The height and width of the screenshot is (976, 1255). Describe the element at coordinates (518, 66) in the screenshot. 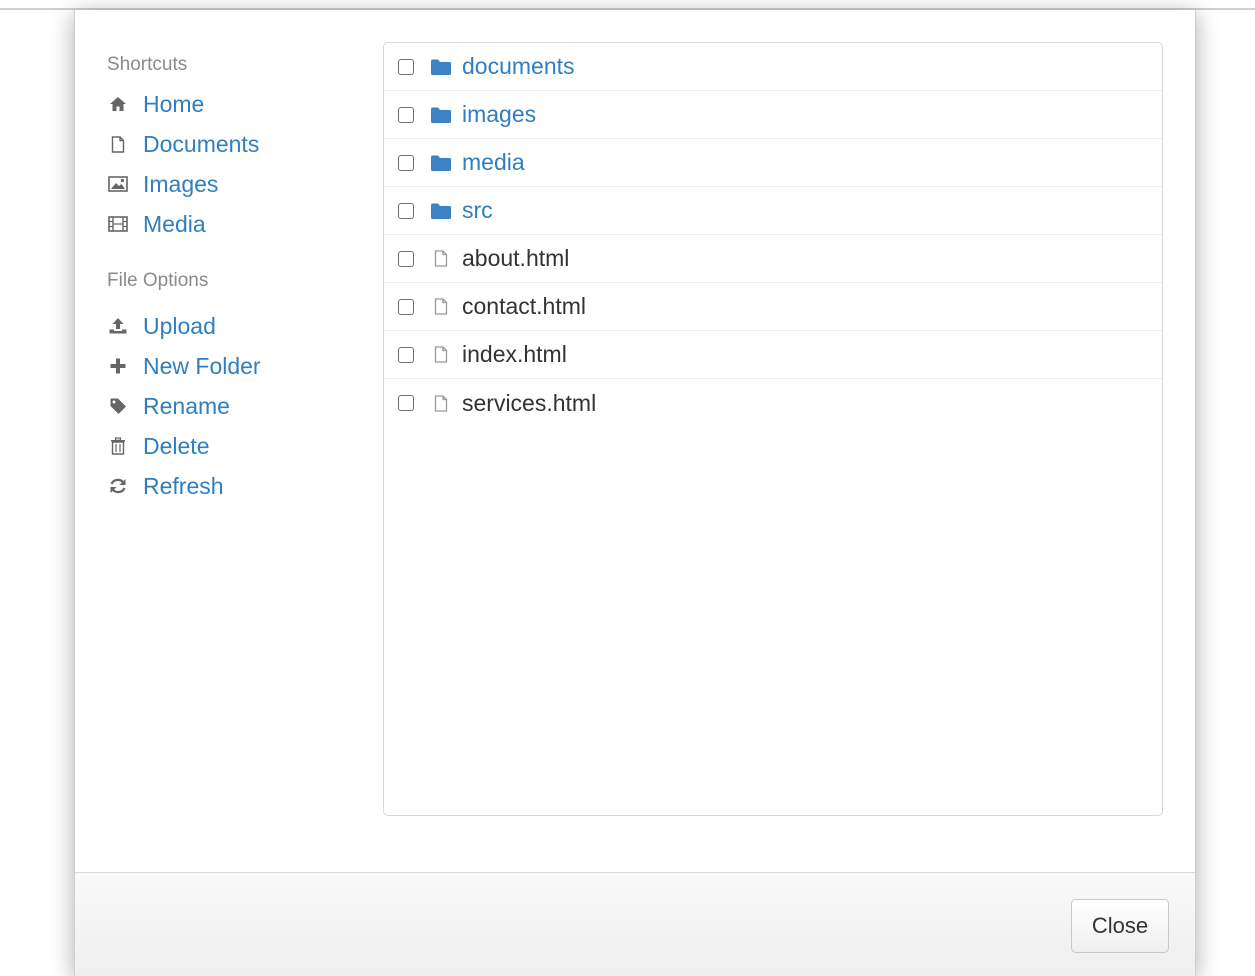

I see `file-name: documents` at that location.